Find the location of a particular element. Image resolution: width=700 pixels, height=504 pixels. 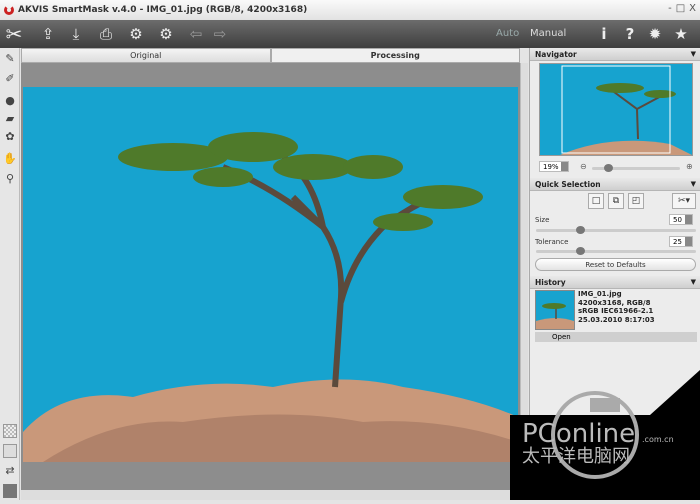

zoom-icon: ⚲ is located at coordinates (10, 179).